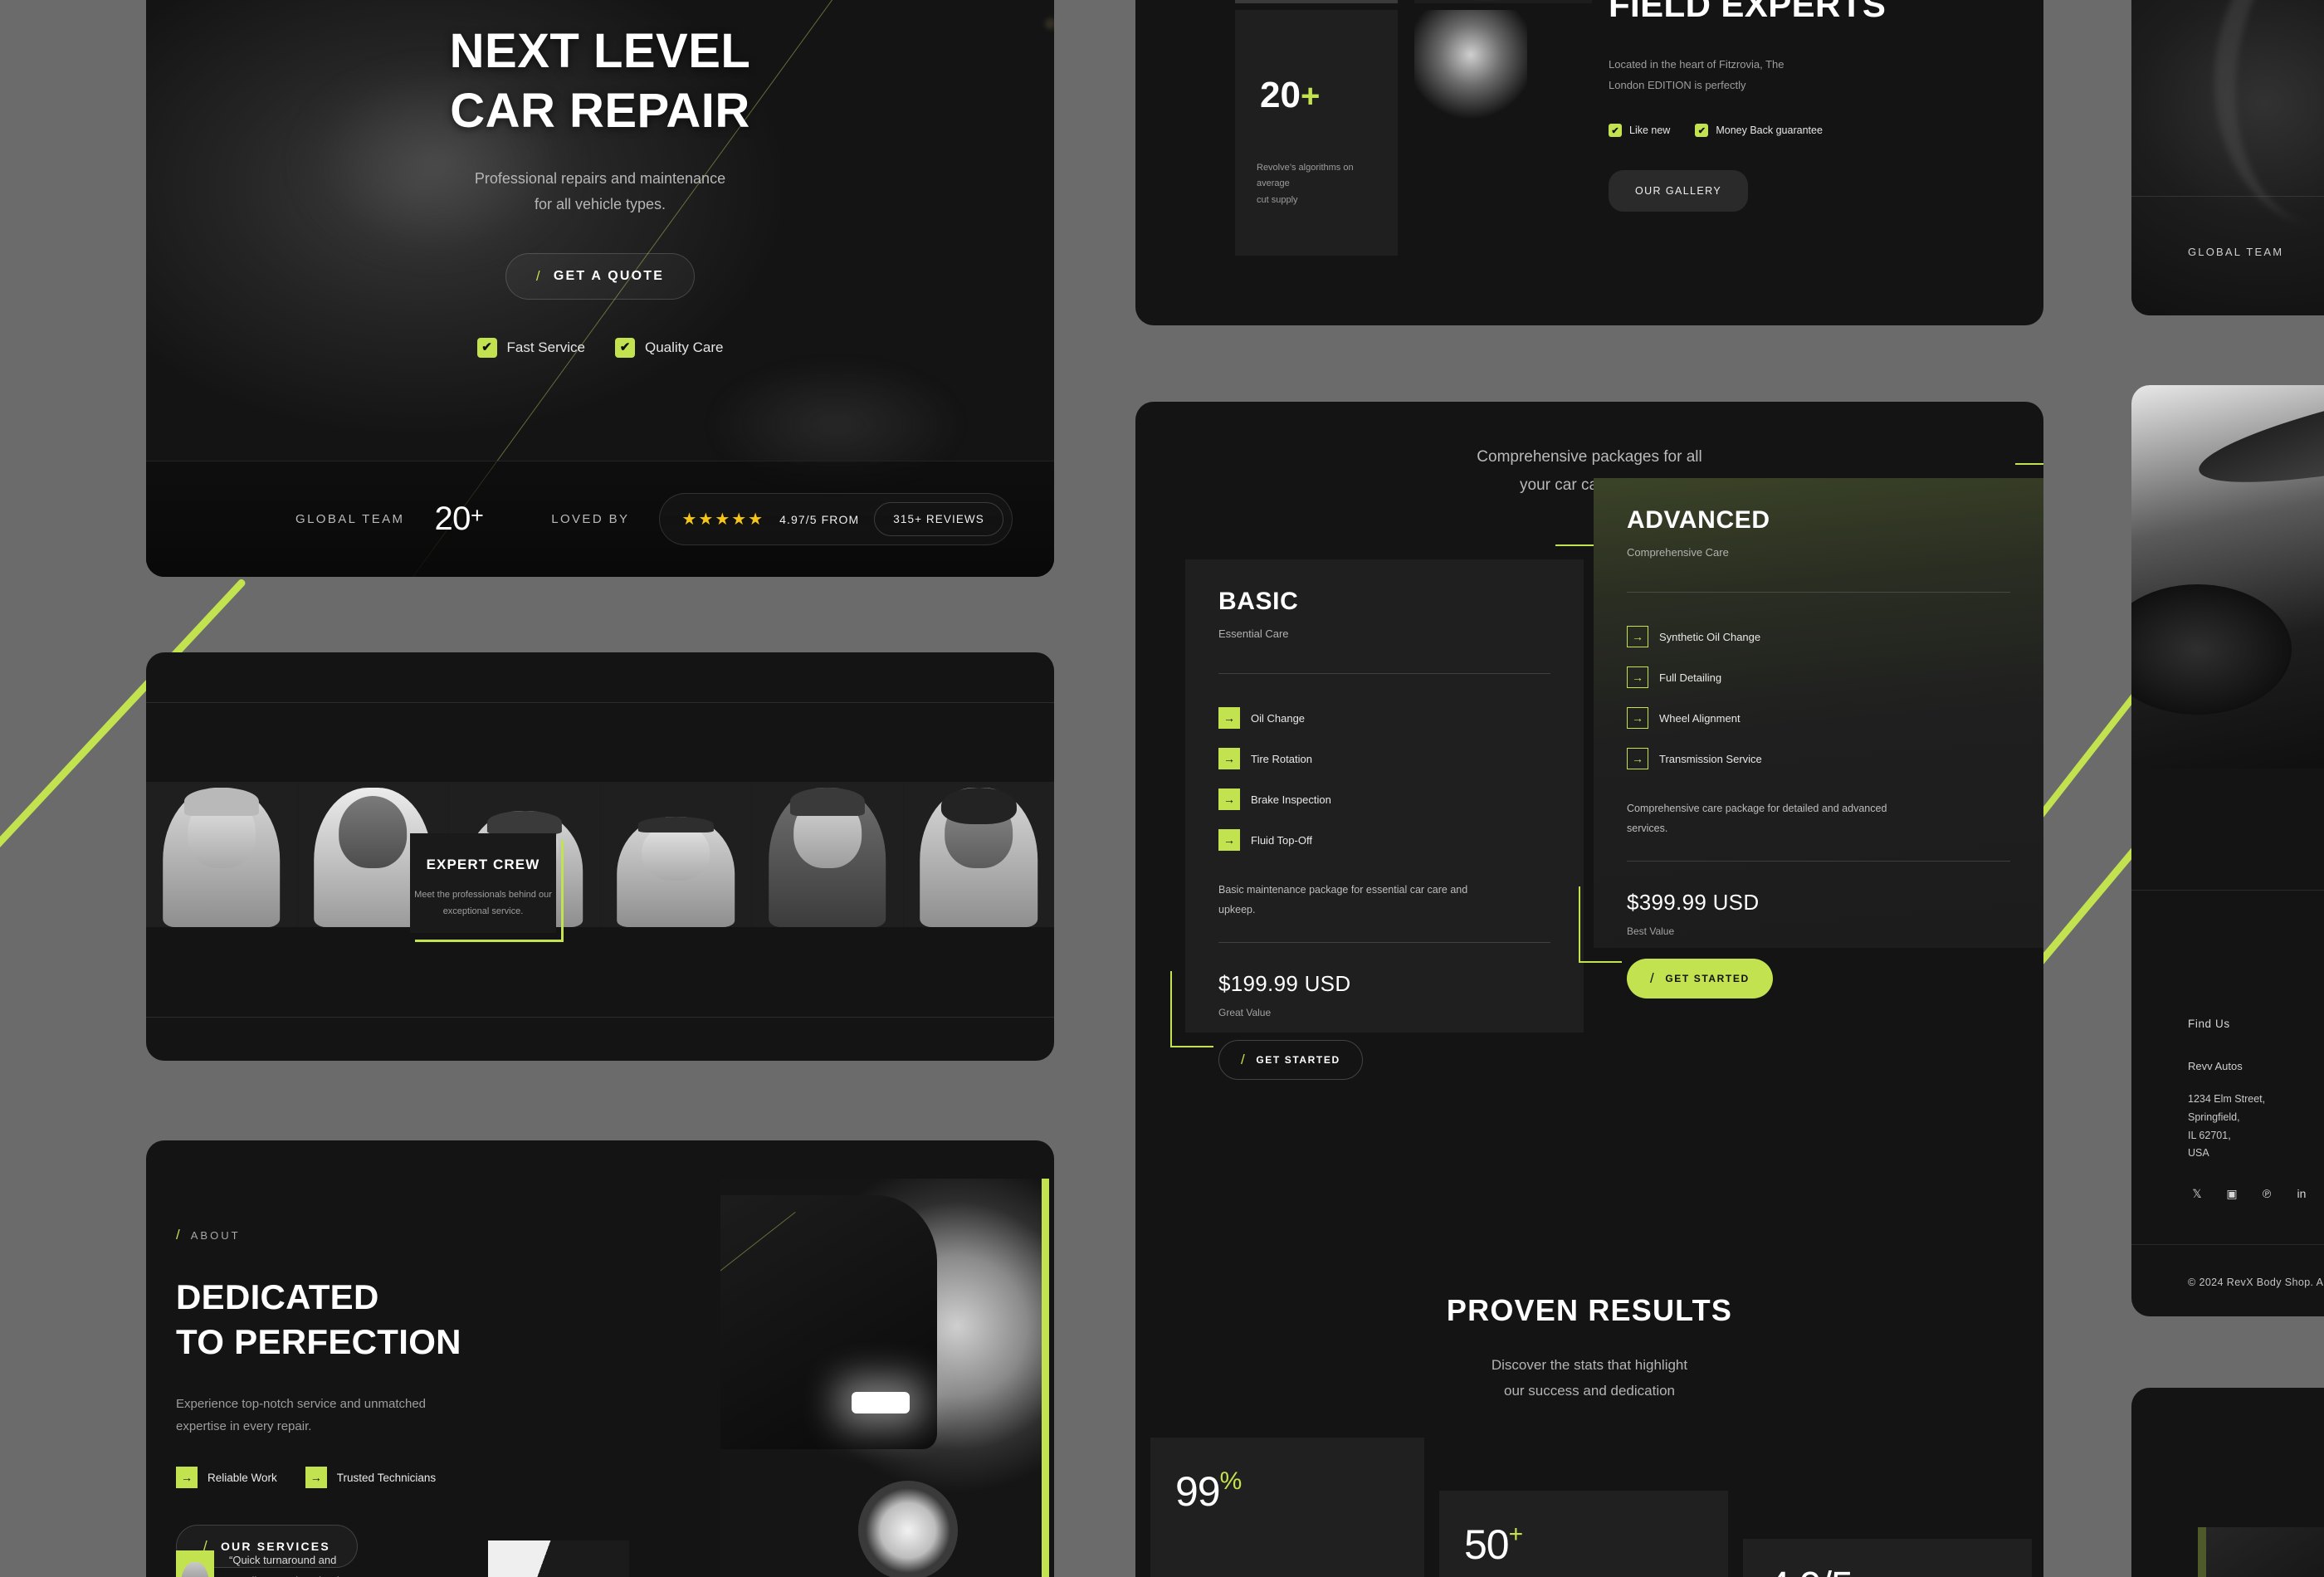 Image resolution: width=2324 pixels, height=1577 pixels. What do you see at coordinates (2265, 1552) in the screenshot?
I see `right-bottom-image` at bounding box center [2265, 1552].